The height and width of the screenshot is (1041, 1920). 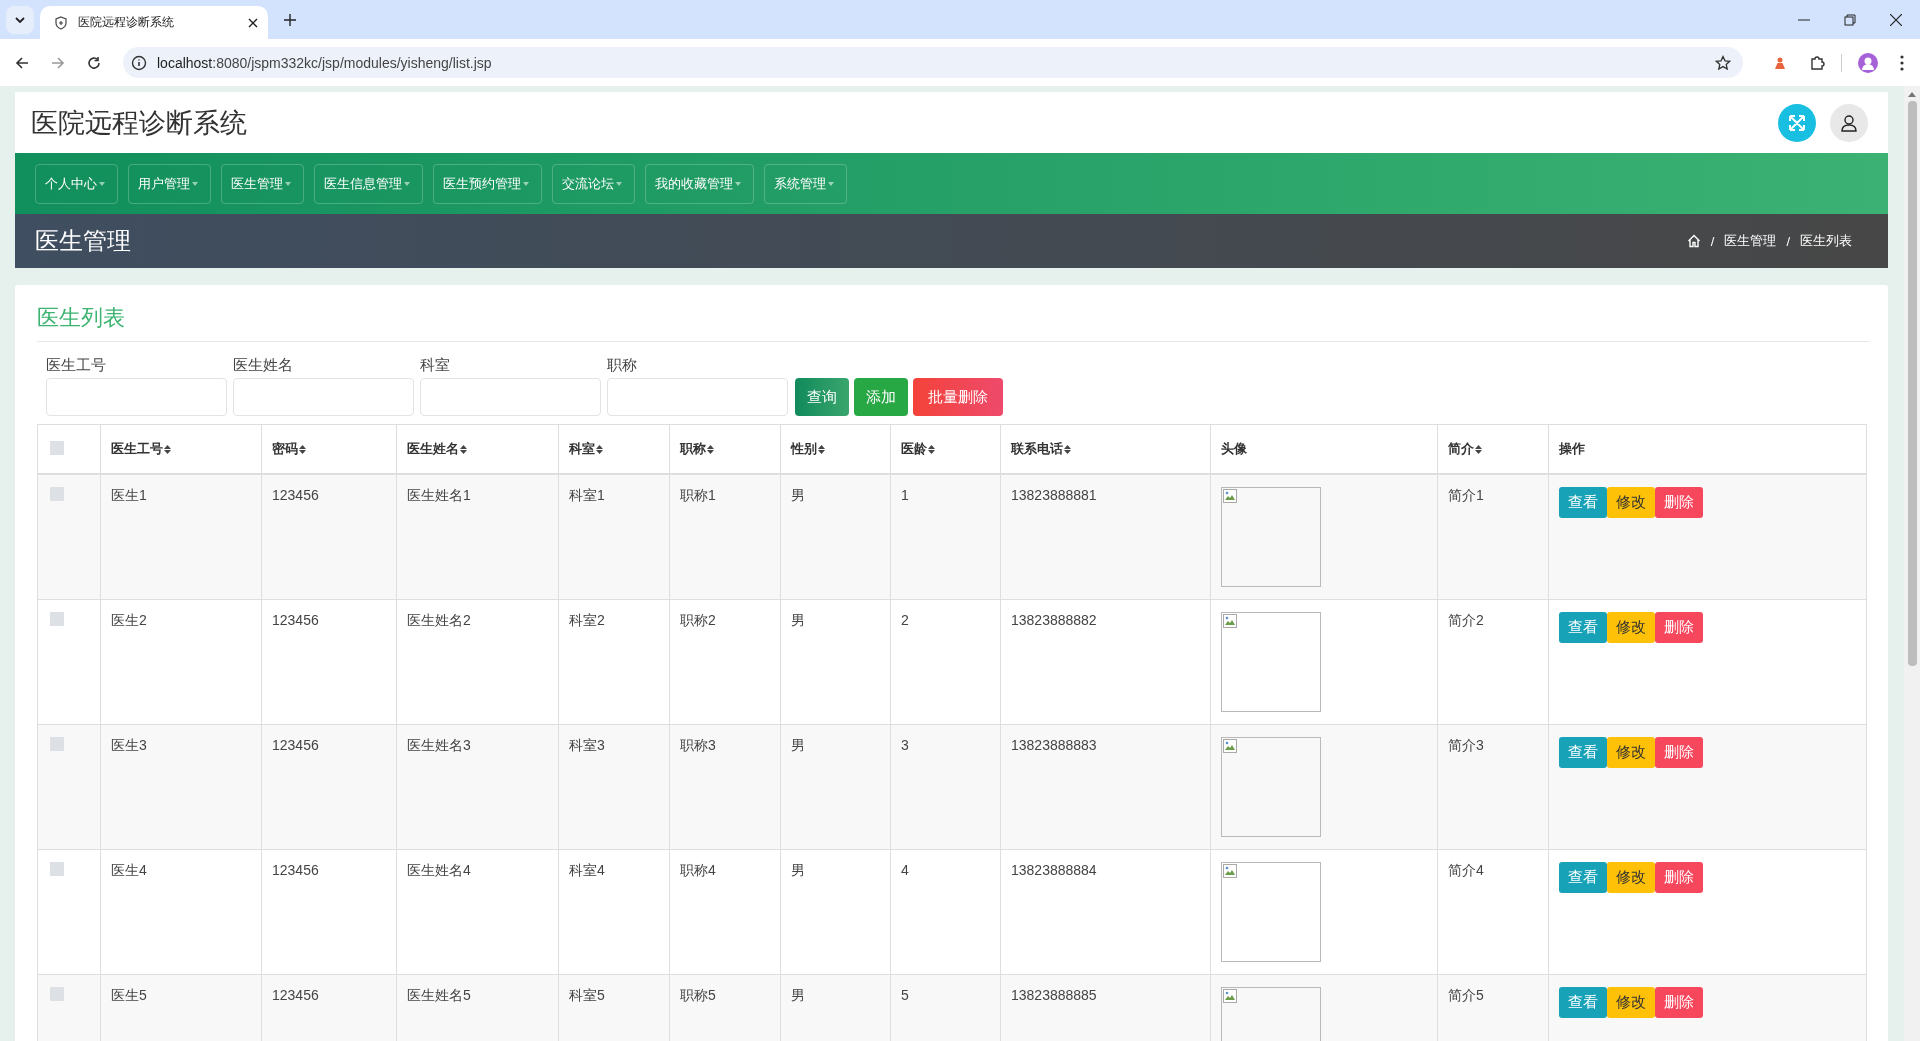 I want to click on user-button, so click(x=1849, y=122).